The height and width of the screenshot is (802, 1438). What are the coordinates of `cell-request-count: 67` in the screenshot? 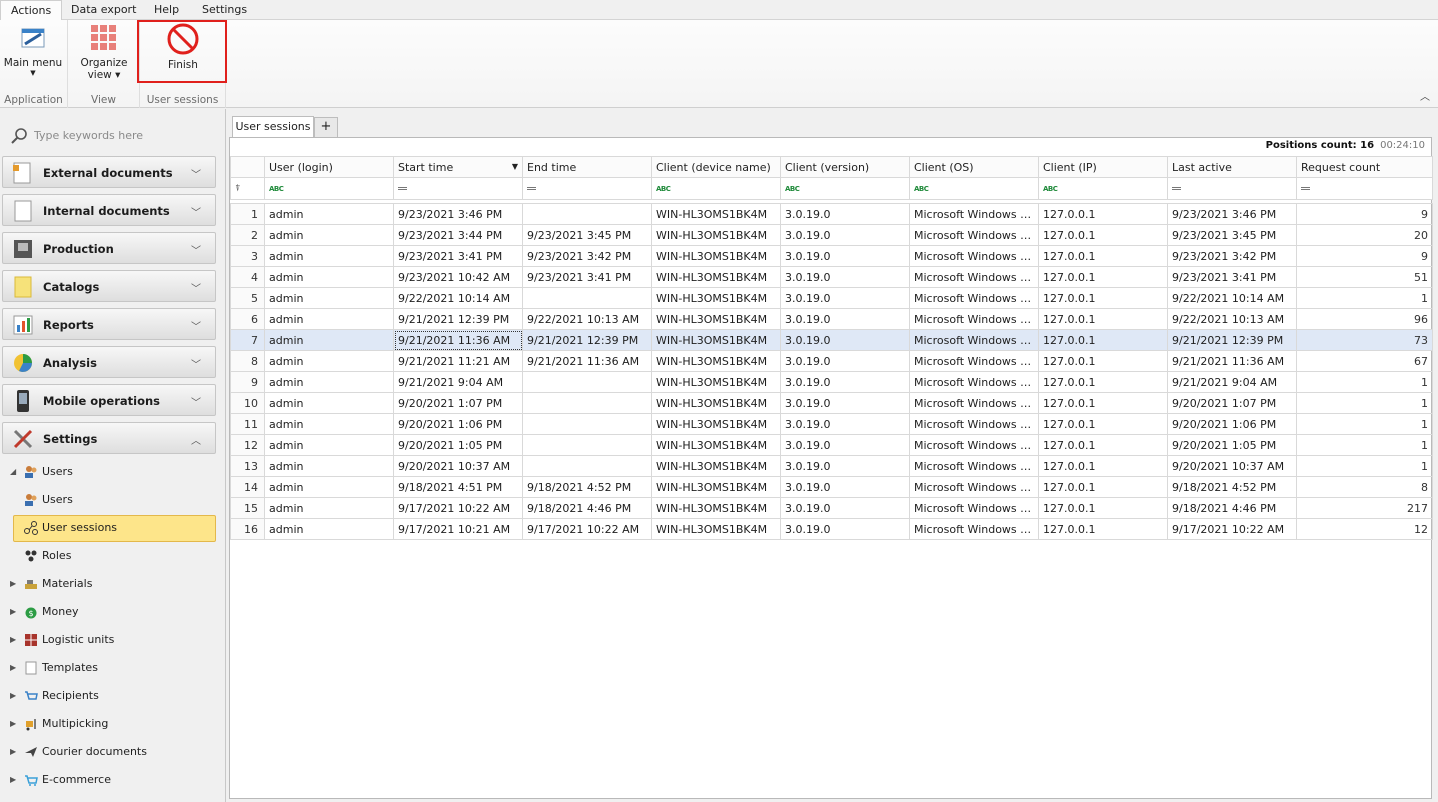 It's located at (1364, 361).